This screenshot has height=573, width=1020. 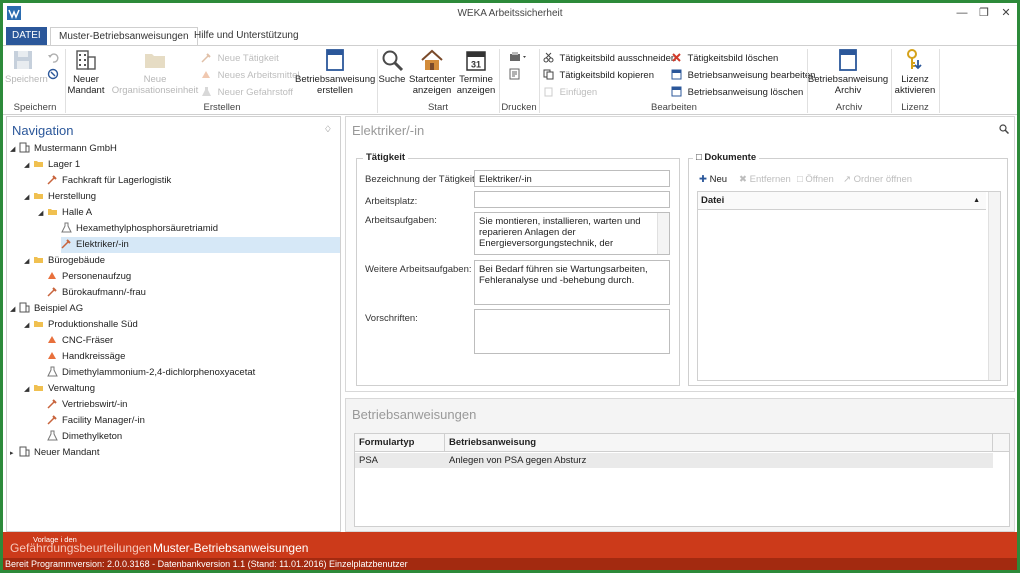 What do you see at coordinates (250, 76) in the screenshot?
I see `new-equipment-button: Neues Arbeitsmittel` at bounding box center [250, 76].